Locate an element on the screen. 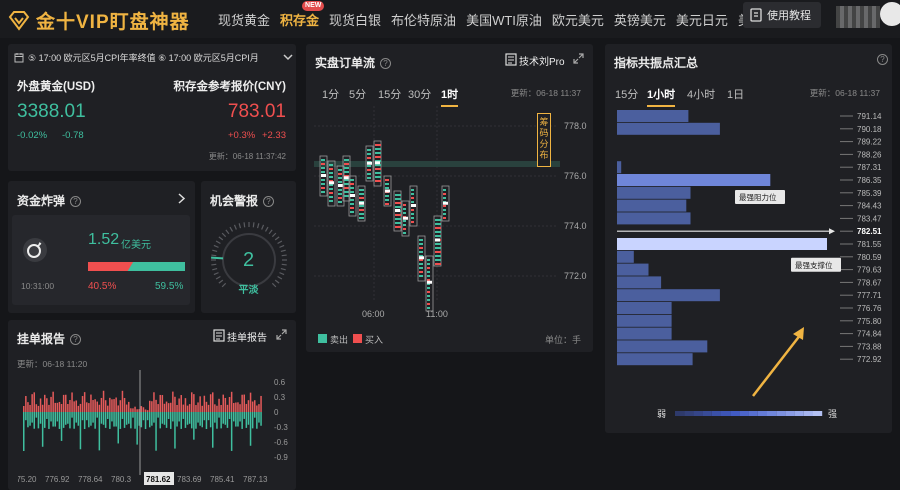 The image size is (900, 490). nav-item-3: 布伦特原油 is located at coordinates (423, 19).